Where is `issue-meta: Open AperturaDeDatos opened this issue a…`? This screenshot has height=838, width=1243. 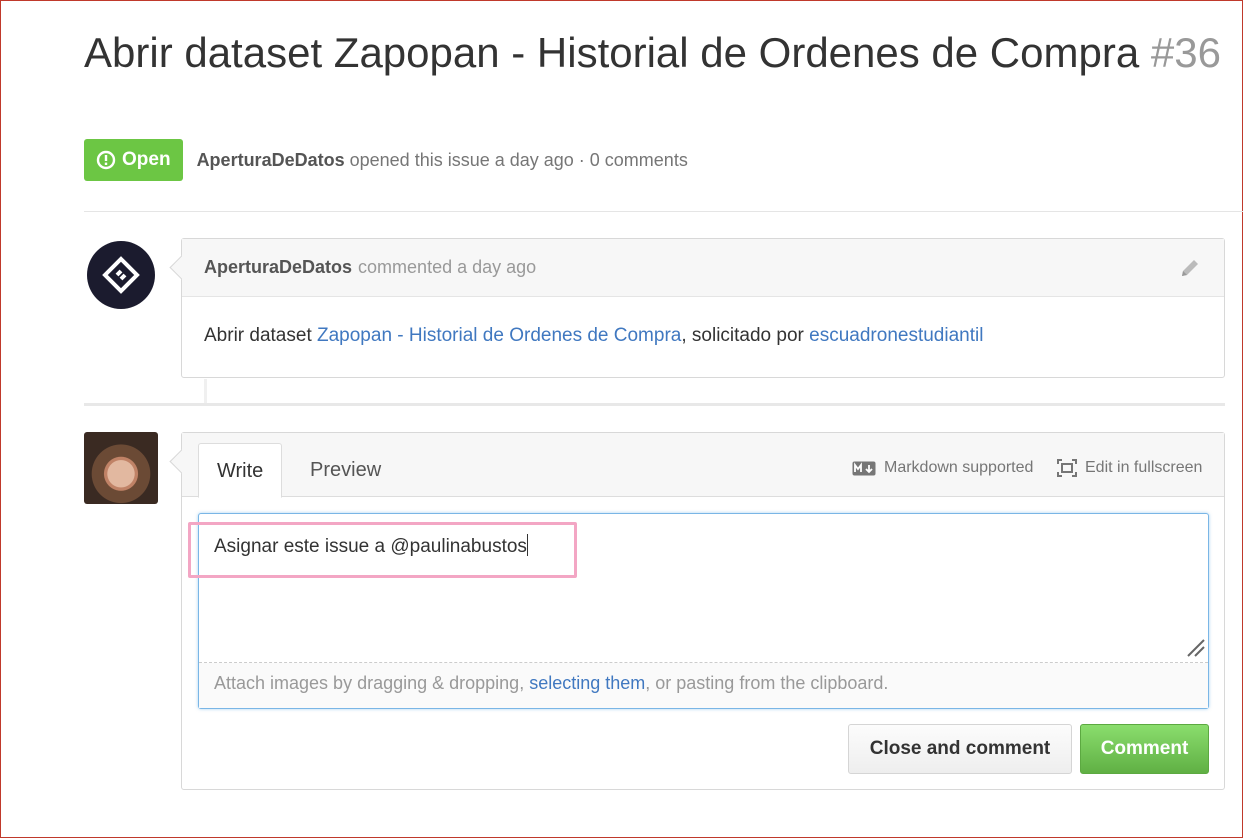
issue-meta: Open AperturaDeDatos opened this issue a… is located at coordinates (386, 160).